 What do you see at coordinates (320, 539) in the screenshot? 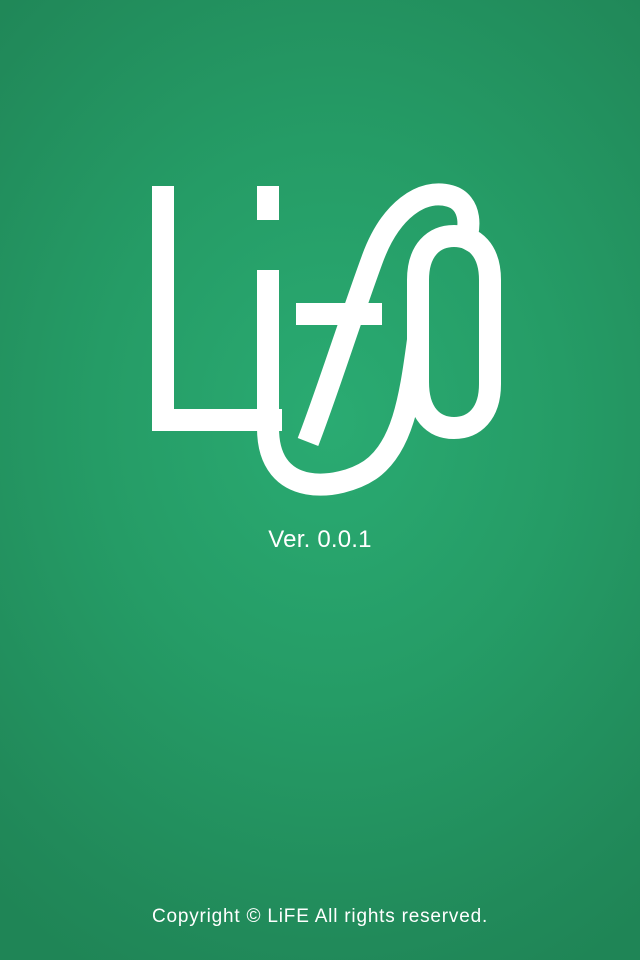
I see `version-label: Ver. 0.0.1` at bounding box center [320, 539].